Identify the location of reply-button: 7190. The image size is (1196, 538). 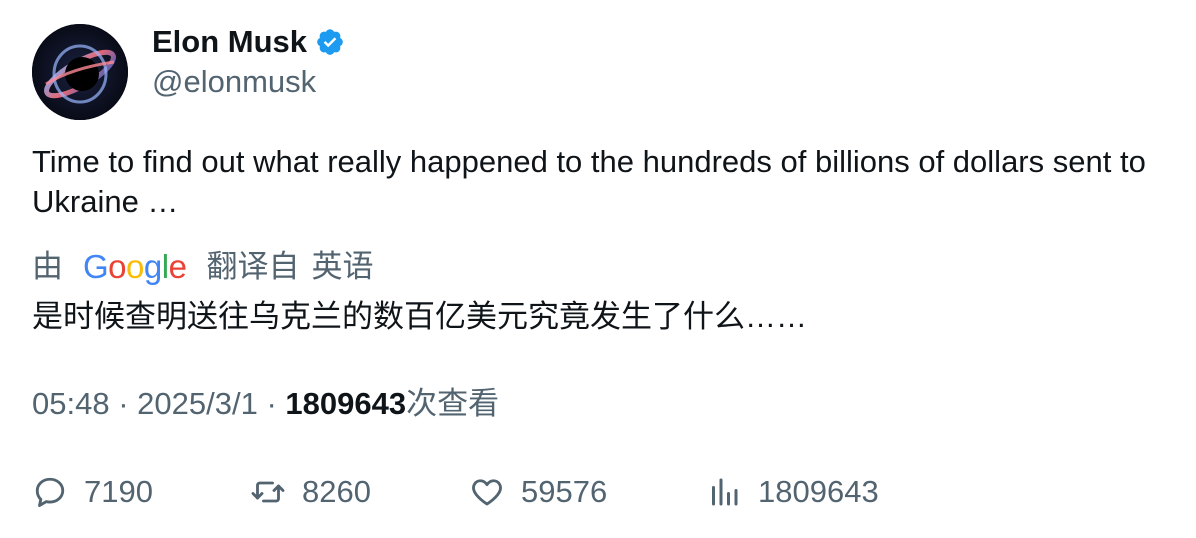
(92, 492).